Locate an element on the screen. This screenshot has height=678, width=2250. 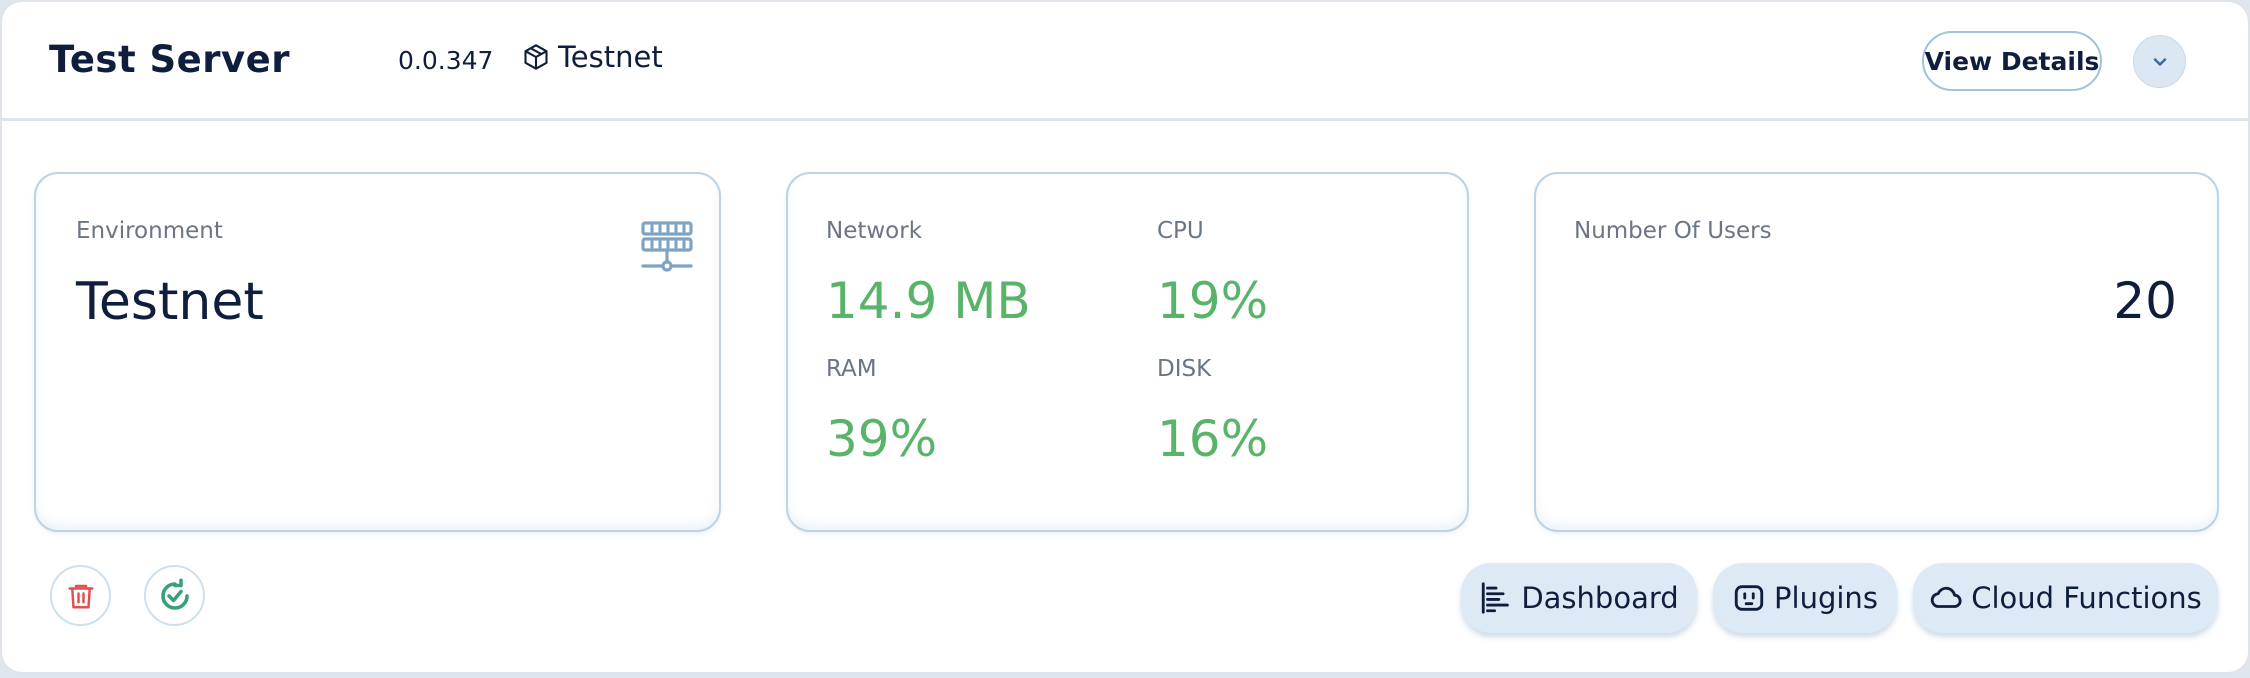
users-value: 20 is located at coordinates (2145, 301).